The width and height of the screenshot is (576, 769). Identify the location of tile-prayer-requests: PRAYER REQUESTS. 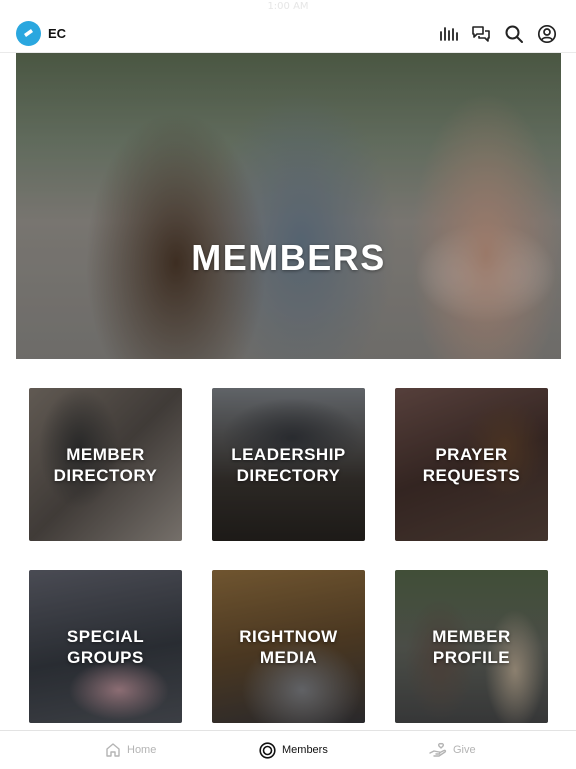
(471, 464).